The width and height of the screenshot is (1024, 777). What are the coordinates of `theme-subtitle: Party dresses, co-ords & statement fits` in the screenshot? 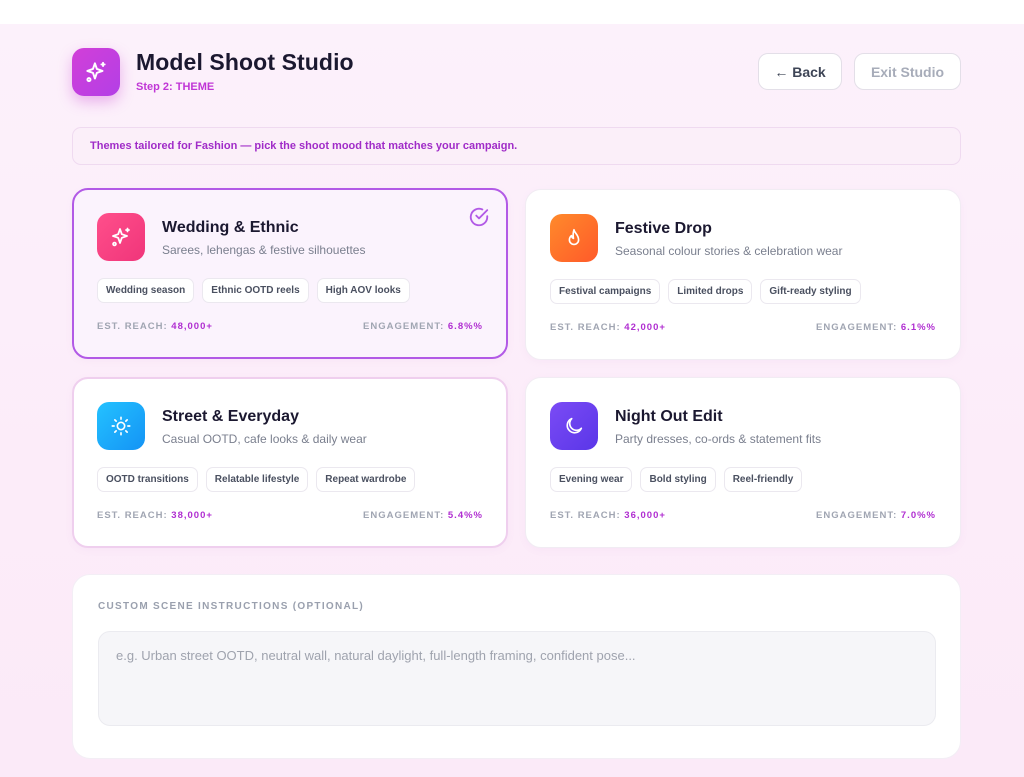 It's located at (718, 439).